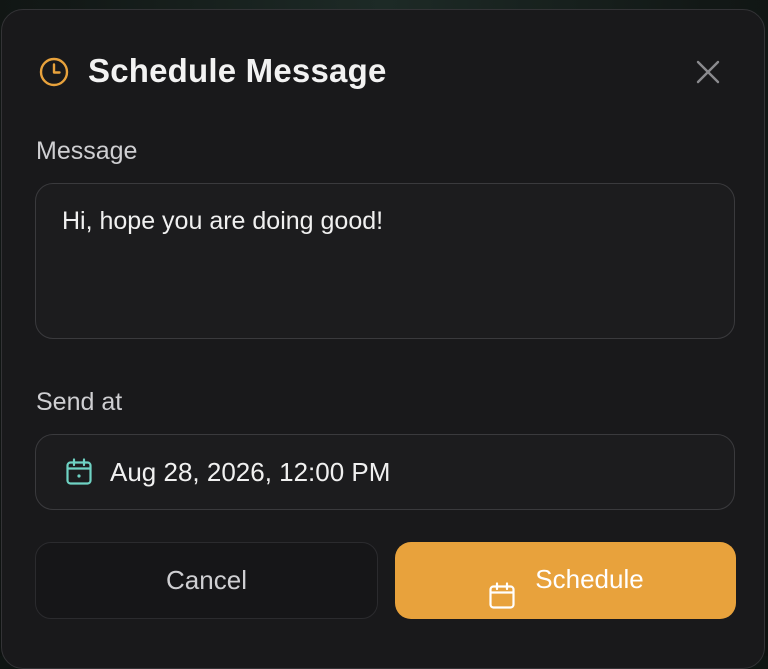 Image resolution: width=768 pixels, height=669 pixels. What do you see at coordinates (250, 472) in the screenshot?
I see `send-at-value: Aug 28, 2026, 12:00 PM` at bounding box center [250, 472].